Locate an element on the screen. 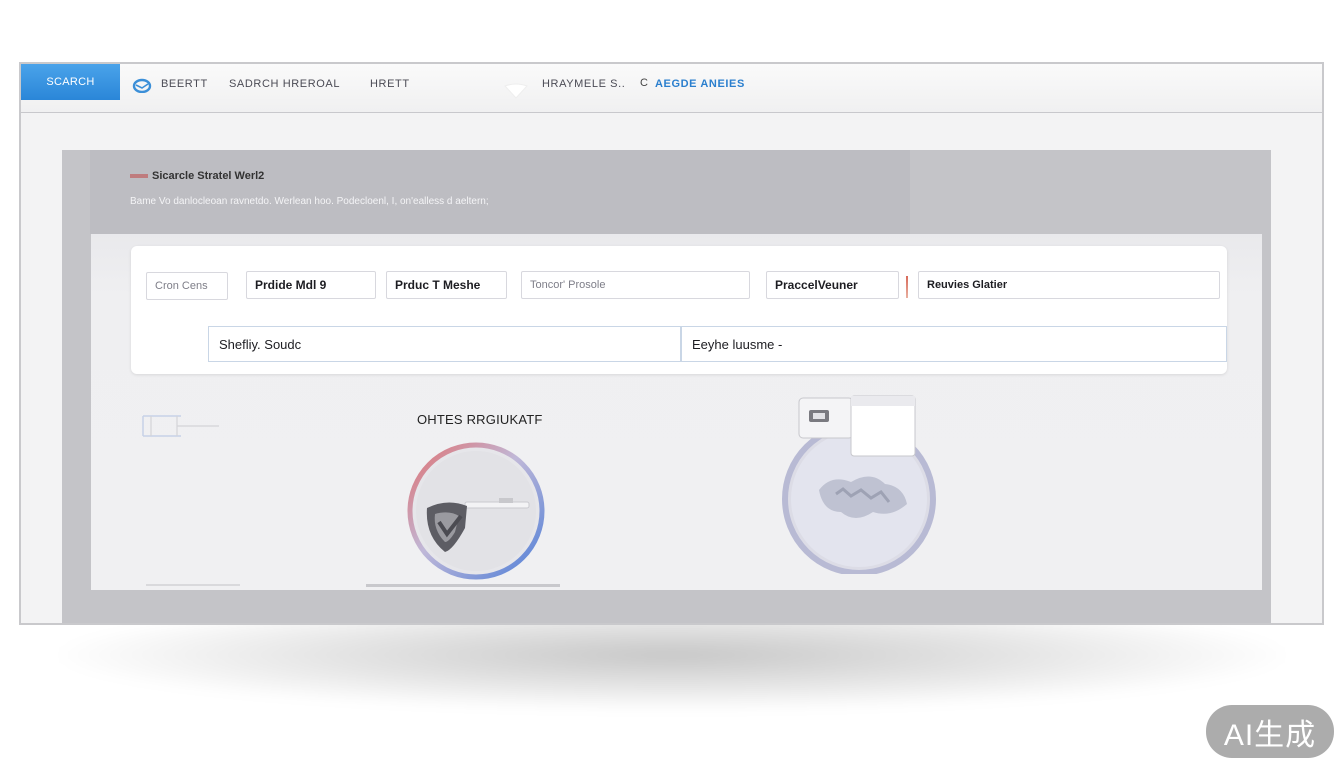  nav-item-5: AEGDE ANEIES is located at coordinates (700, 84).